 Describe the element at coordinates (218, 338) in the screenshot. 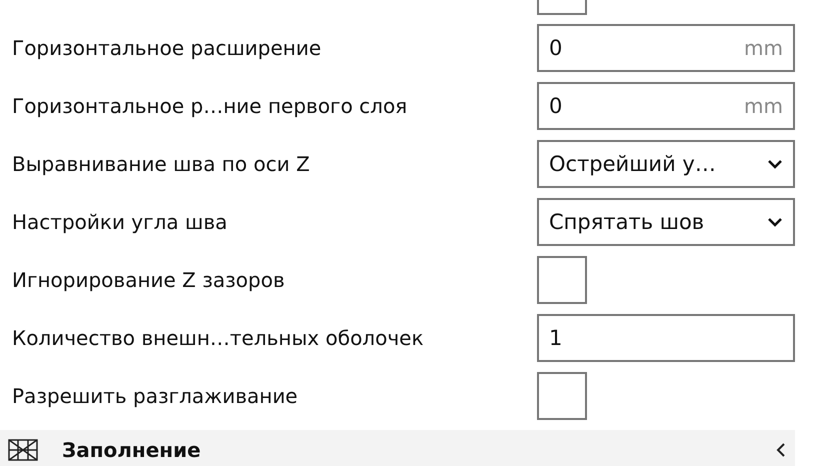

I see `setting-label: Количество внешн…тельных оболочек` at that location.